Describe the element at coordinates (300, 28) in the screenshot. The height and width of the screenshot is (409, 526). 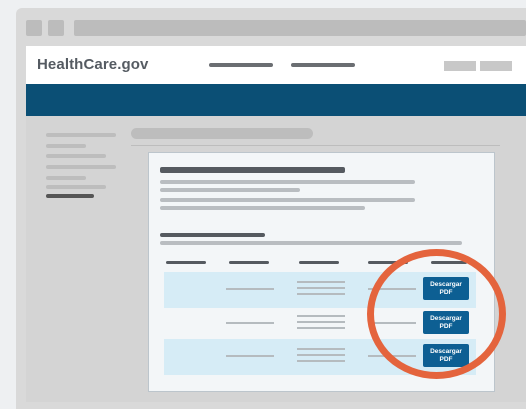
I see `address-bar` at that location.